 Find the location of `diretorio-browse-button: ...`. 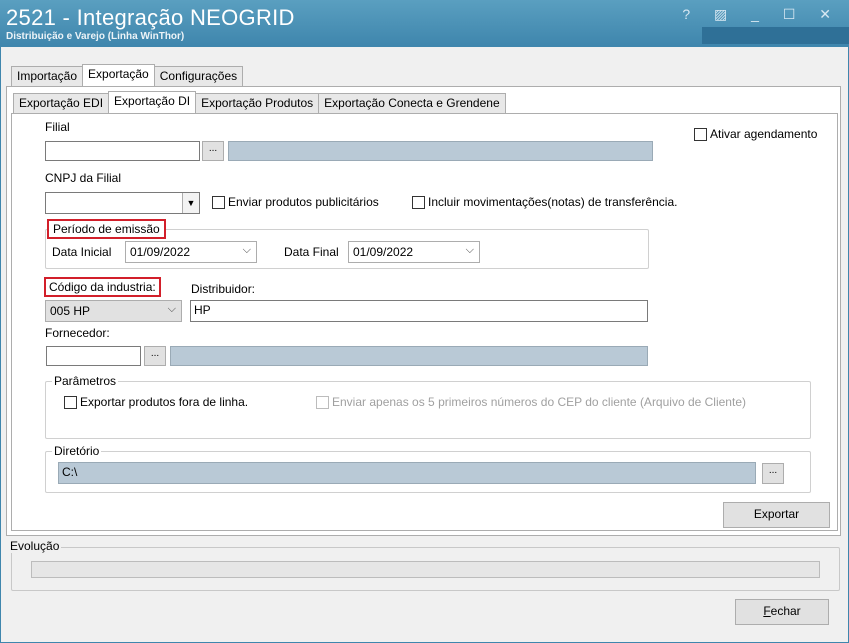

diretorio-browse-button: ... is located at coordinates (773, 473).